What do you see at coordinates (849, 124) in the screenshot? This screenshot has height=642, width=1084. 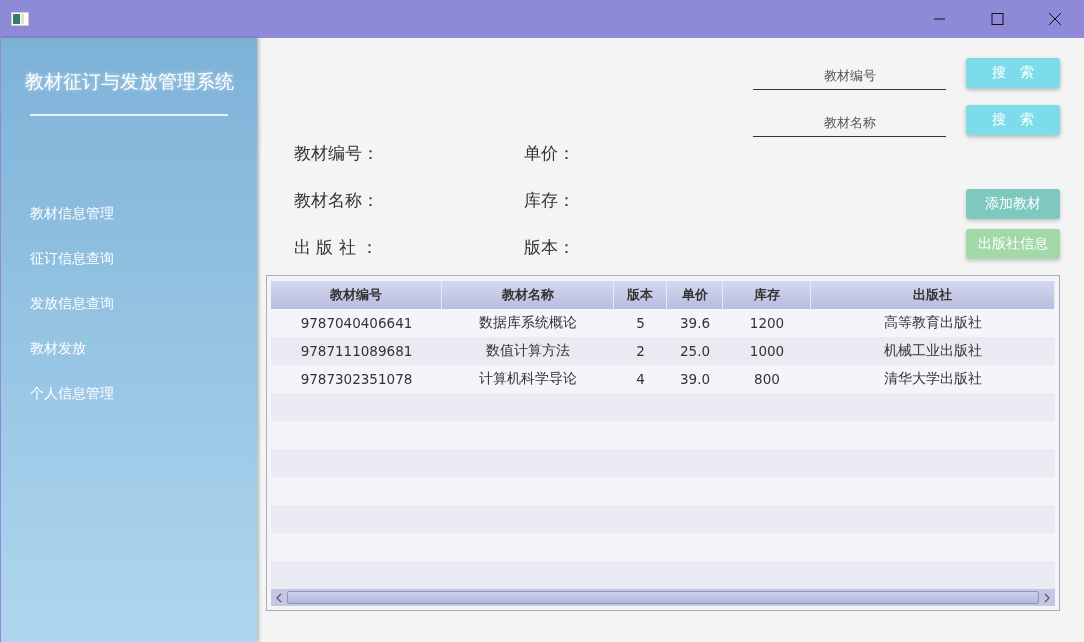 I see `search-field: 教材名称` at bounding box center [849, 124].